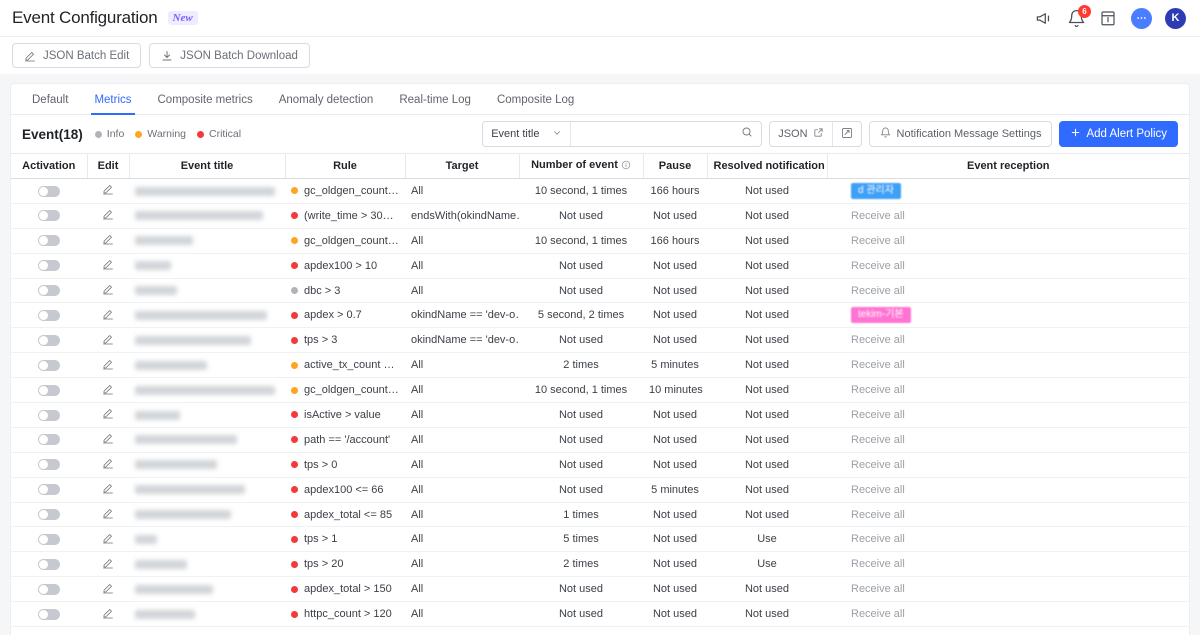 This screenshot has width=1200, height=635. I want to click on tab-anomaly-detection: Anomaly detection, so click(326, 104).